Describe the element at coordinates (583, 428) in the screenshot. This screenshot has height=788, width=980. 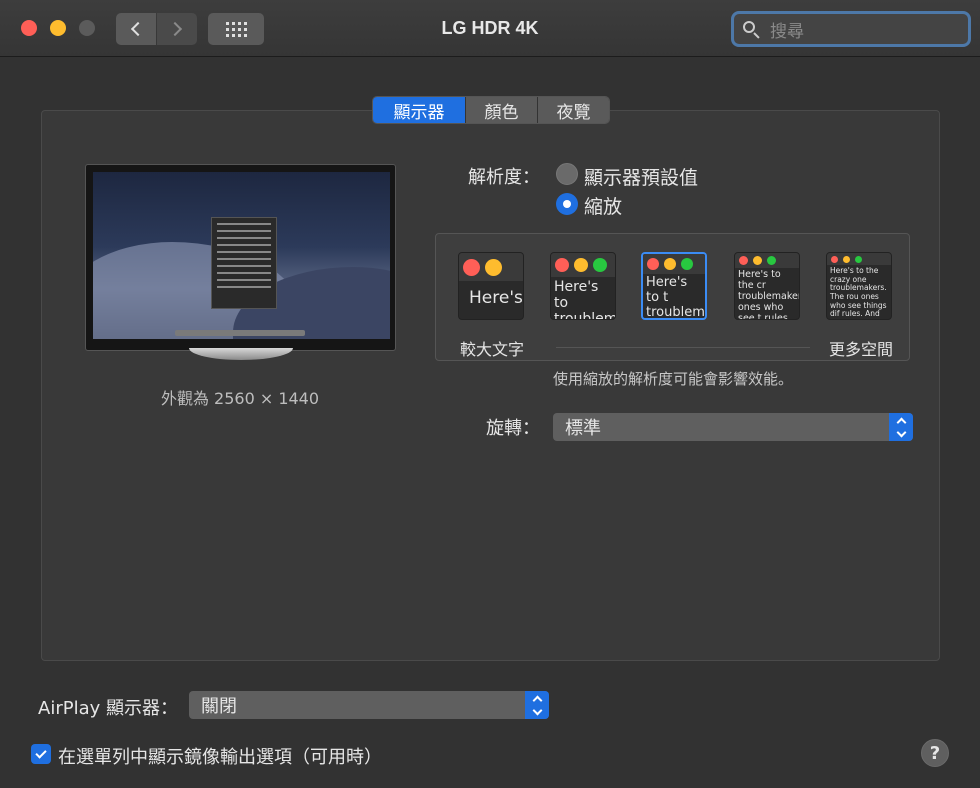
I see `rotation-value: 標準` at that location.